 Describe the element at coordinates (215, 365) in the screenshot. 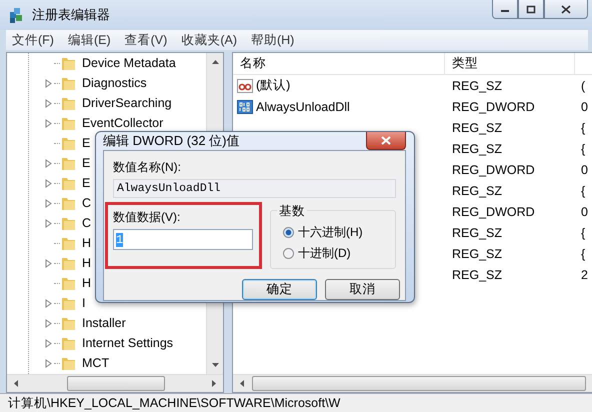

I see `scroll-down-icon` at that location.